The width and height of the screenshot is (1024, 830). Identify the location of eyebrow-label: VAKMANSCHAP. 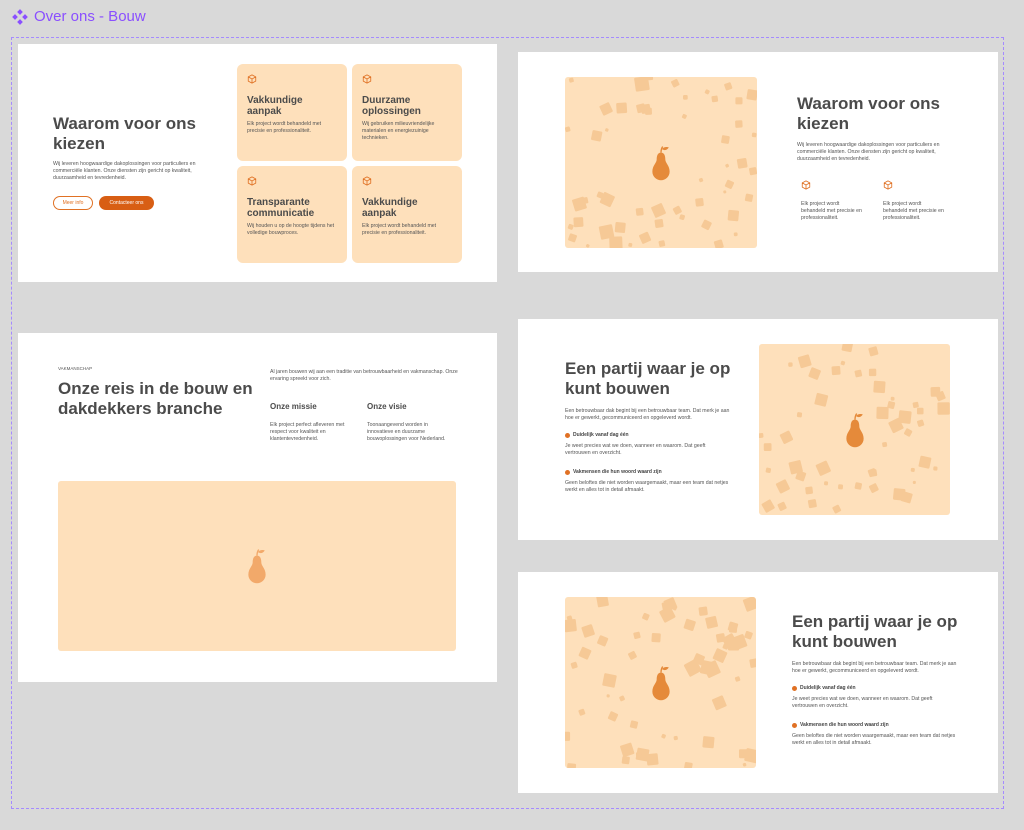
(75, 368).